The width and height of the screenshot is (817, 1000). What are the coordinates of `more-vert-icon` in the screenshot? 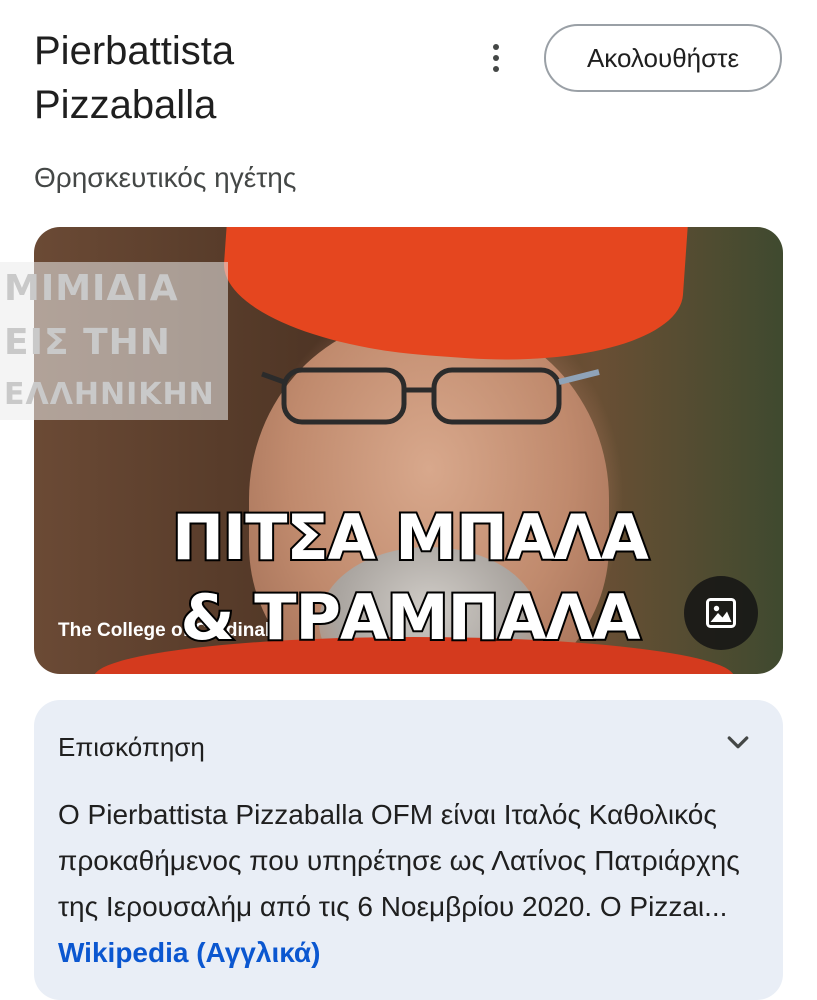 It's located at (496, 58).